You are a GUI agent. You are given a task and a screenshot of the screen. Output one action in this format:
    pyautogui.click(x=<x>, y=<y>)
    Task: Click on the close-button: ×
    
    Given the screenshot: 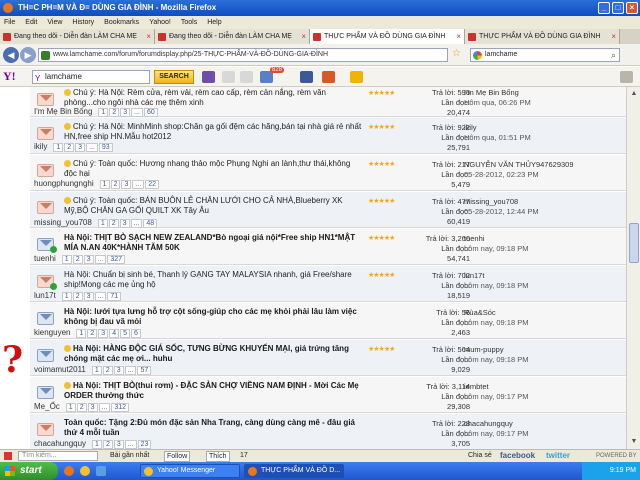 What is the action you would take?
    pyautogui.click(x=632, y=8)
    